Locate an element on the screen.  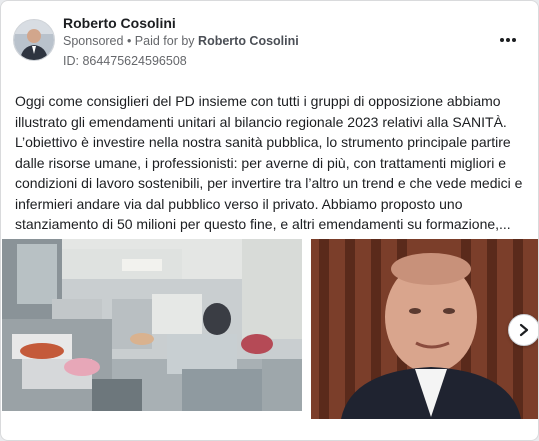
more-options-button is located at coordinates (508, 39).